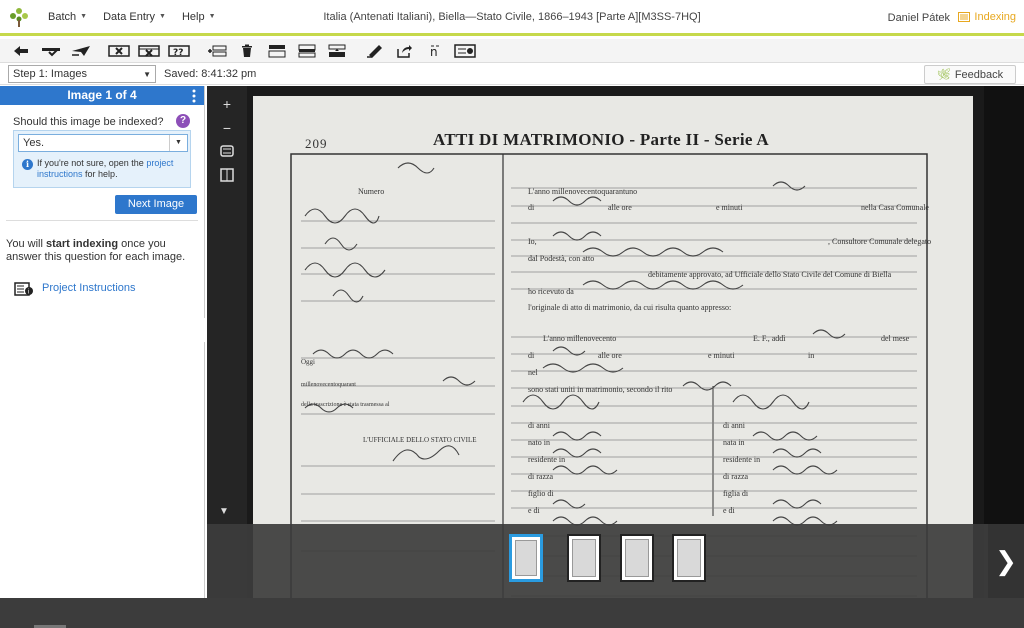 This screenshot has width=1024, height=628. Describe the element at coordinates (943, 75) in the screenshot. I see `tree-icon: 🌿︎` at that location.